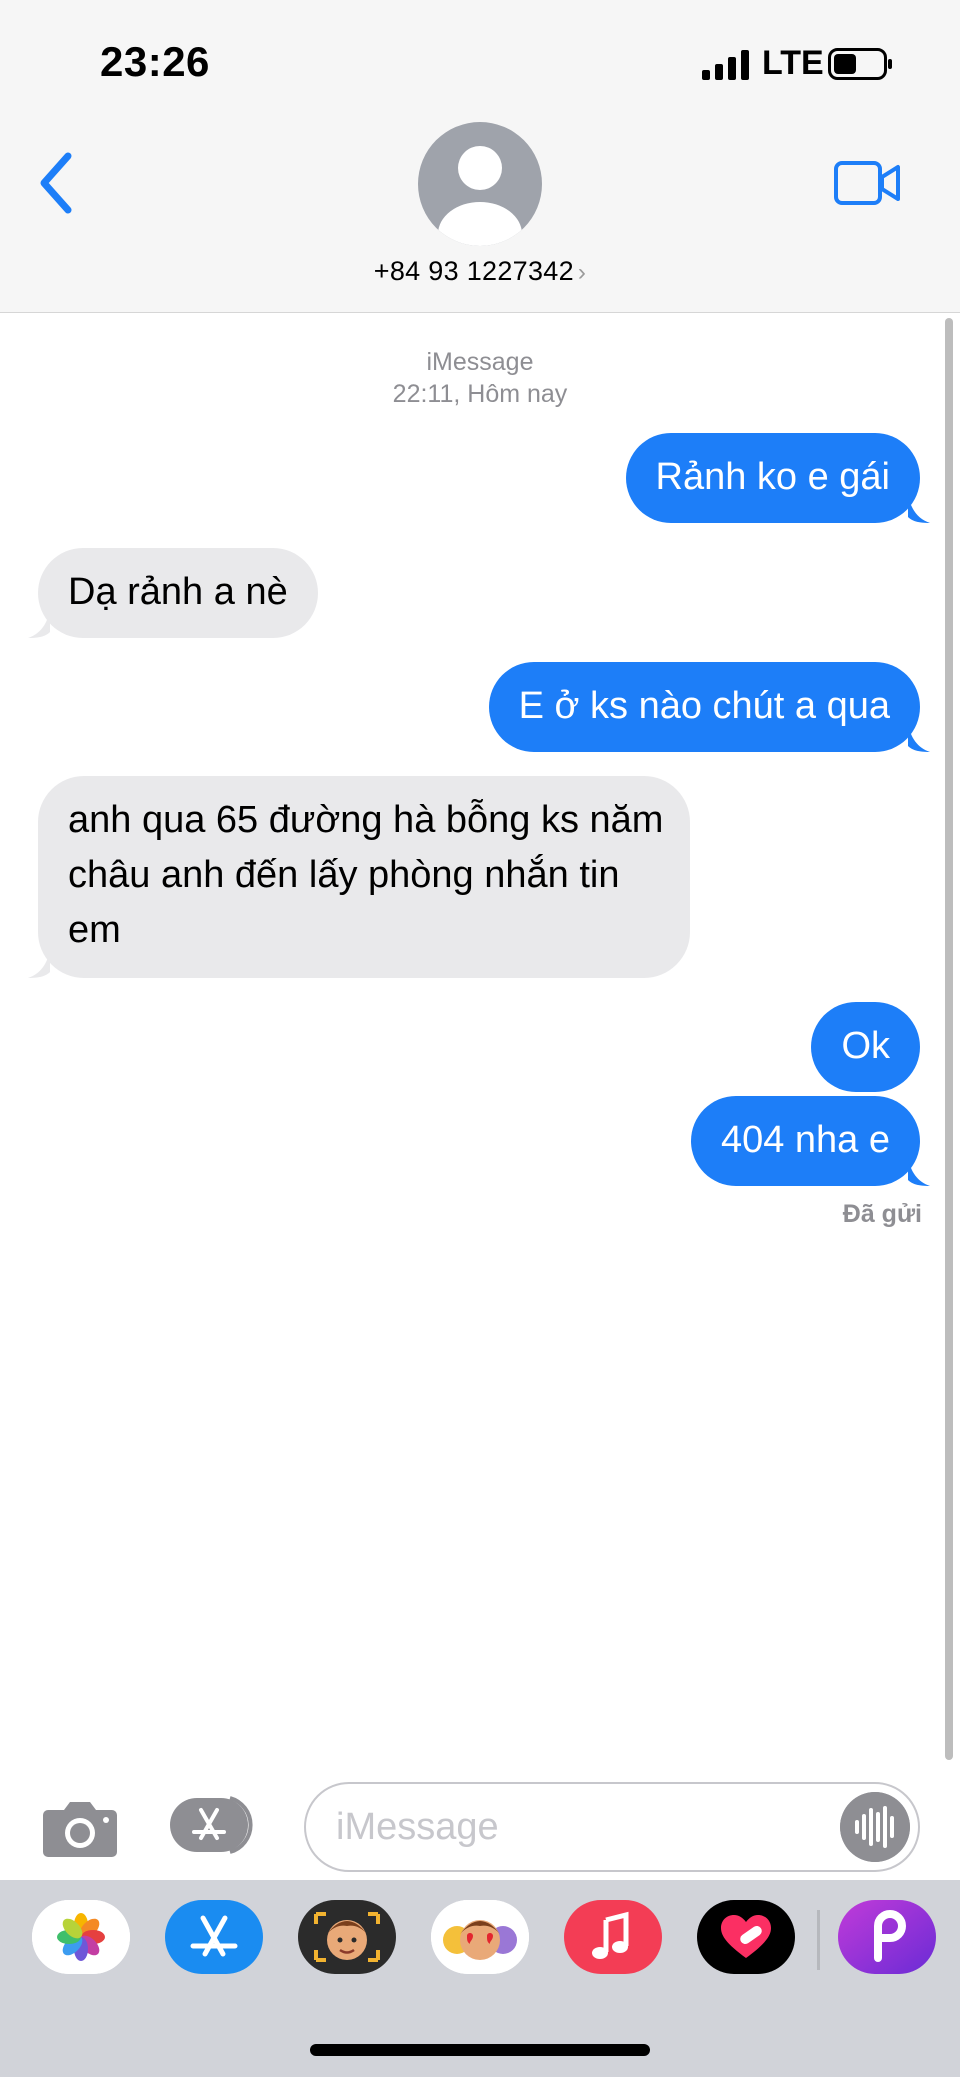 The height and width of the screenshot is (2077, 960). What do you see at coordinates (746, 1937) in the screenshot?
I see `heart-app-icon` at bounding box center [746, 1937].